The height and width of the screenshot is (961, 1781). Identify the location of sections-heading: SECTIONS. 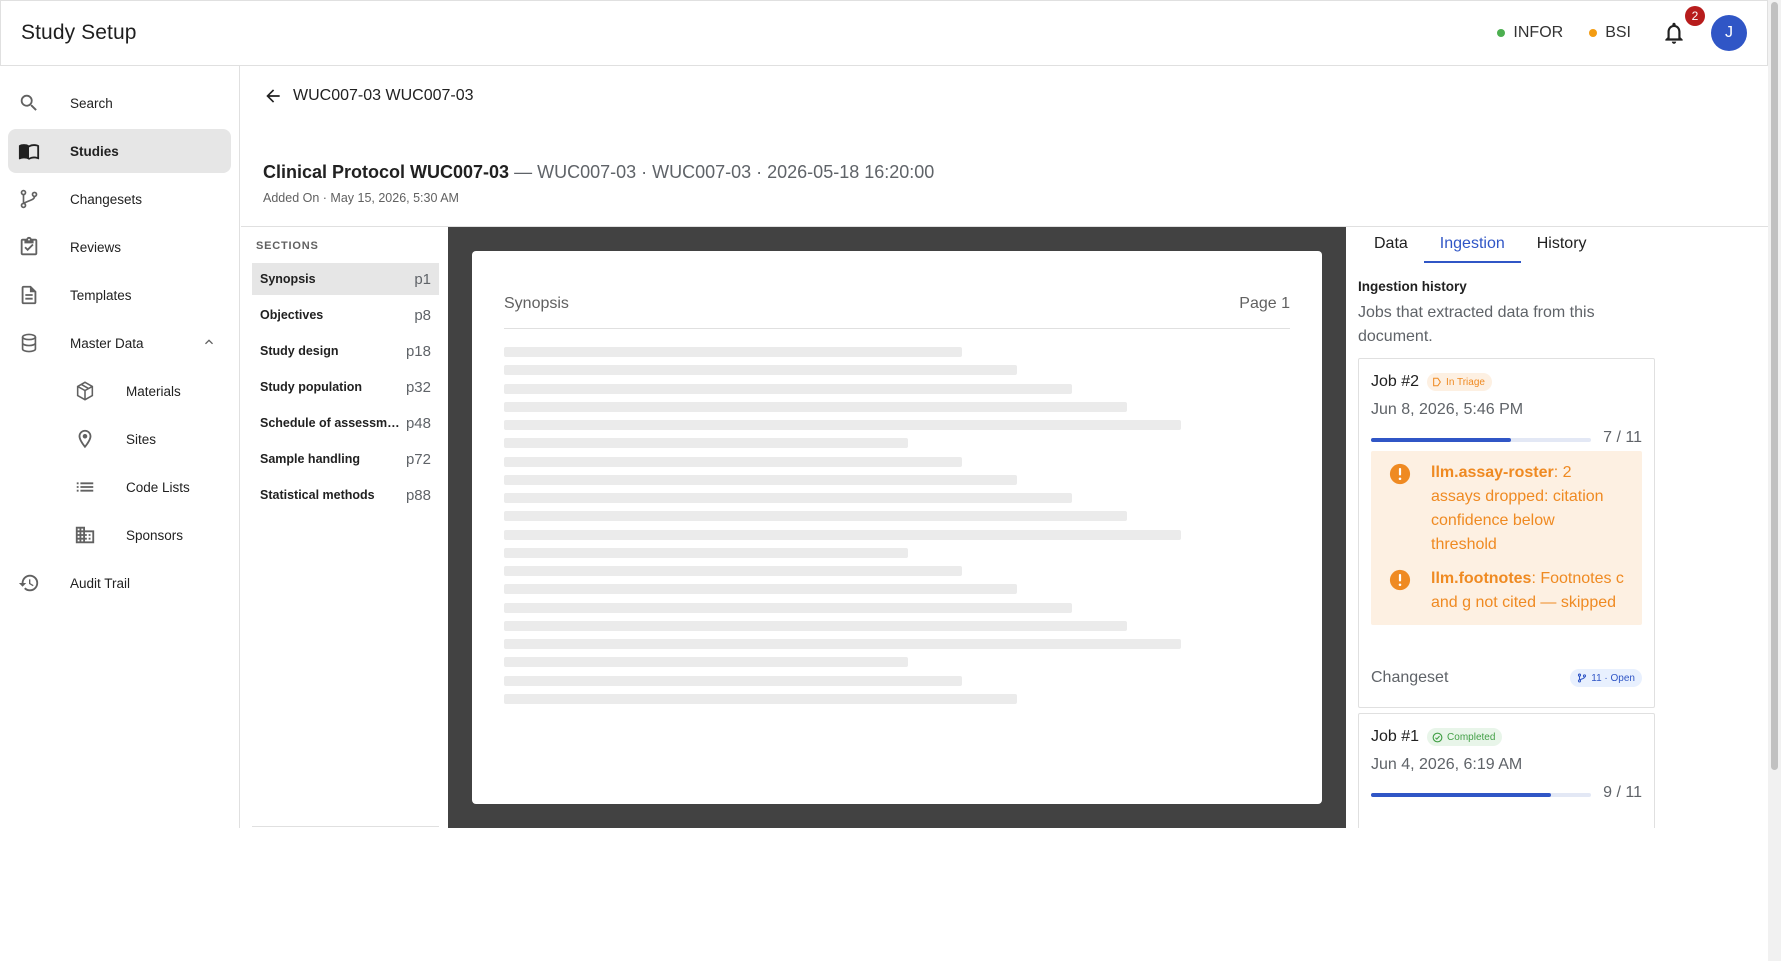
(287, 246).